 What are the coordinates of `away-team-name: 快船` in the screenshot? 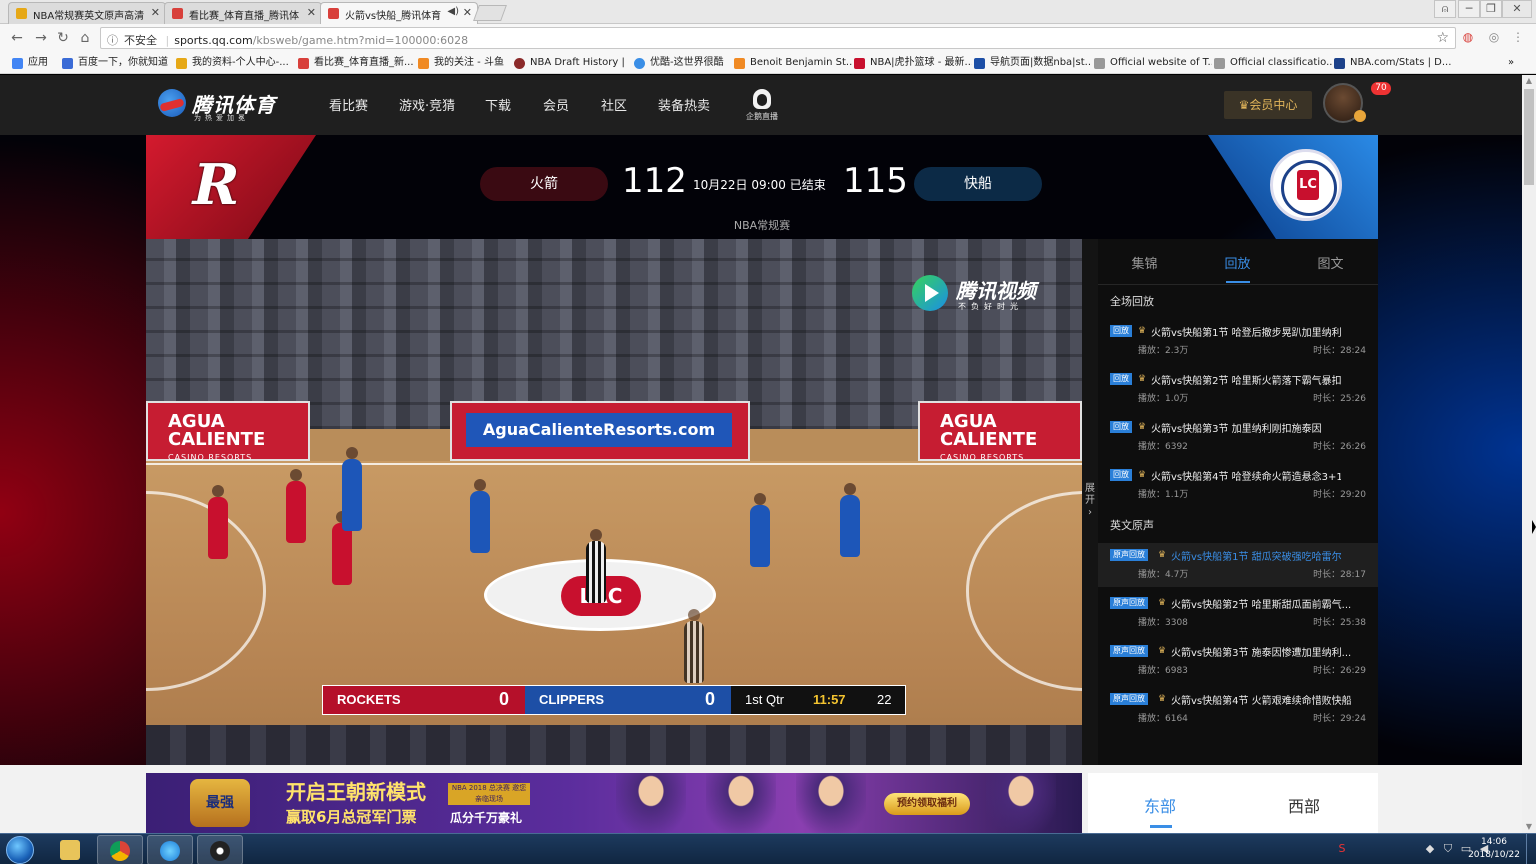 It's located at (978, 184).